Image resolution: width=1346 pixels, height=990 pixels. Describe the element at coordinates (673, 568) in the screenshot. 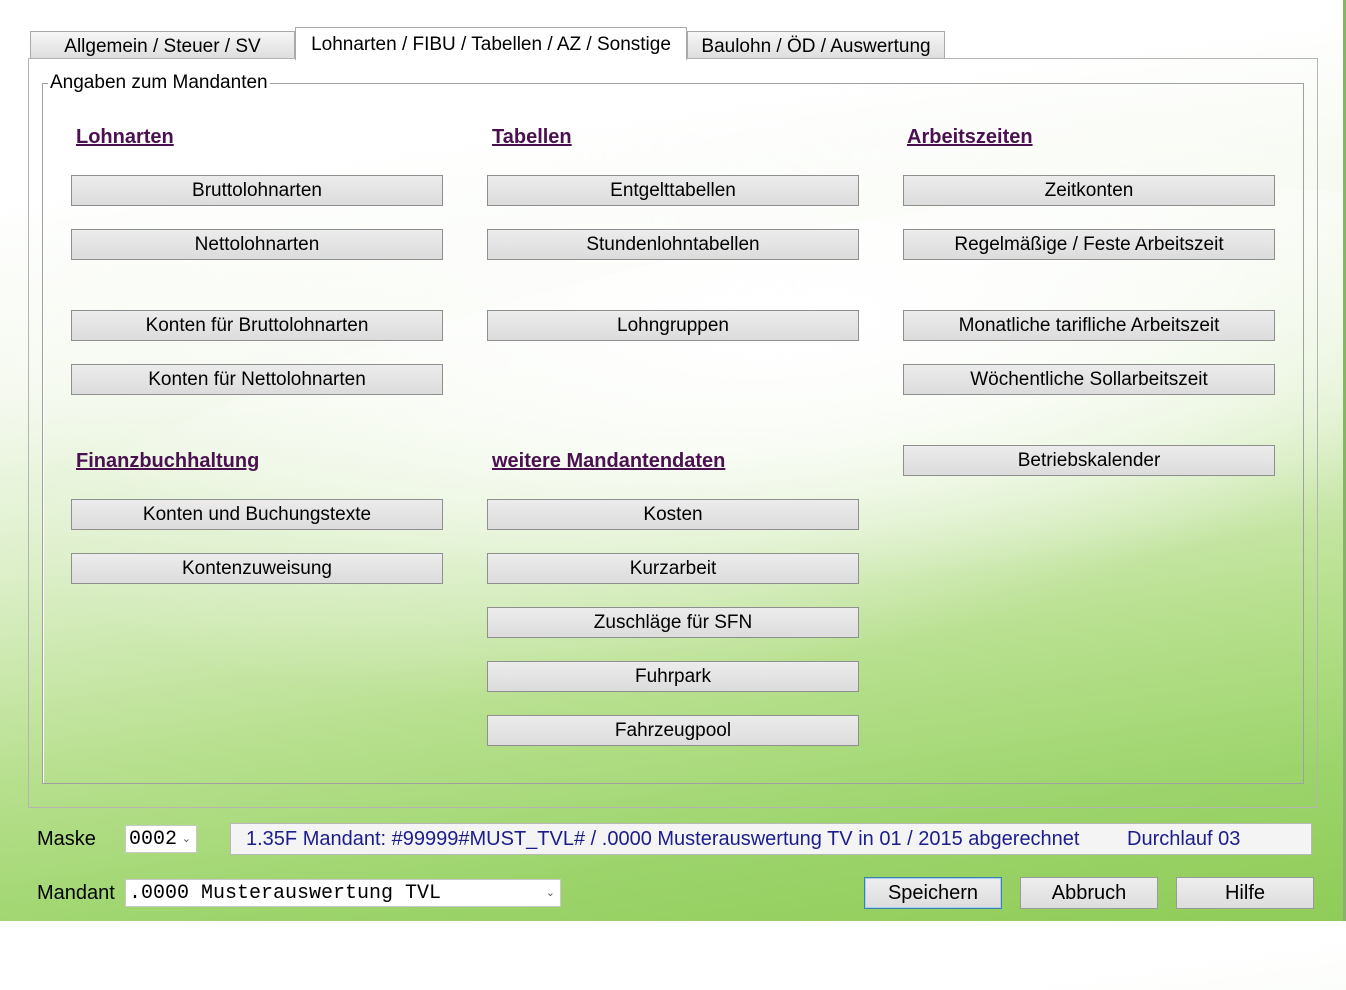

I see `kurzarbeit-button: Kurzarbeit` at that location.